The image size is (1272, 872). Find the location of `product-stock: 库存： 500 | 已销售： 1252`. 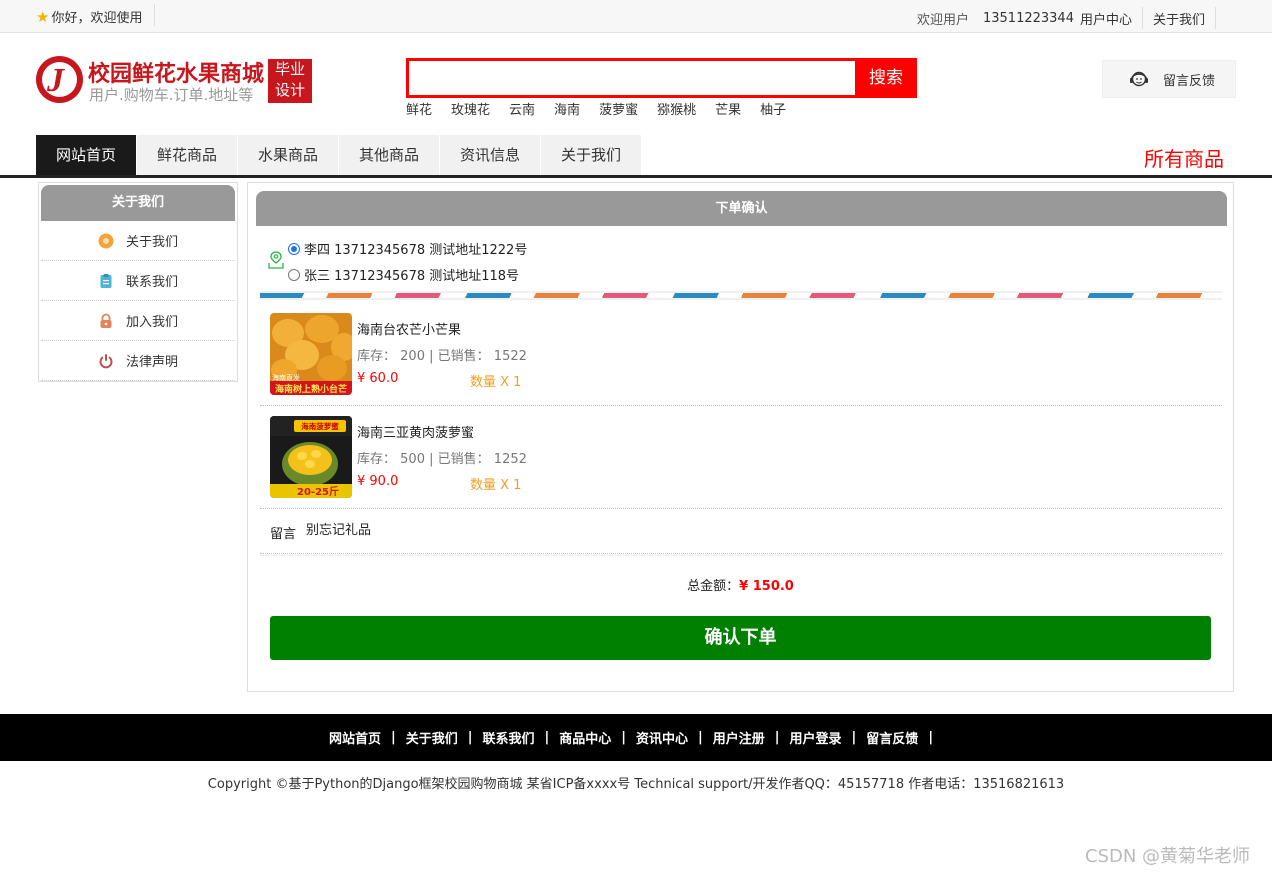

product-stock: 库存： 500 | 已销售： 1252 is located at coordinates (442, 459).